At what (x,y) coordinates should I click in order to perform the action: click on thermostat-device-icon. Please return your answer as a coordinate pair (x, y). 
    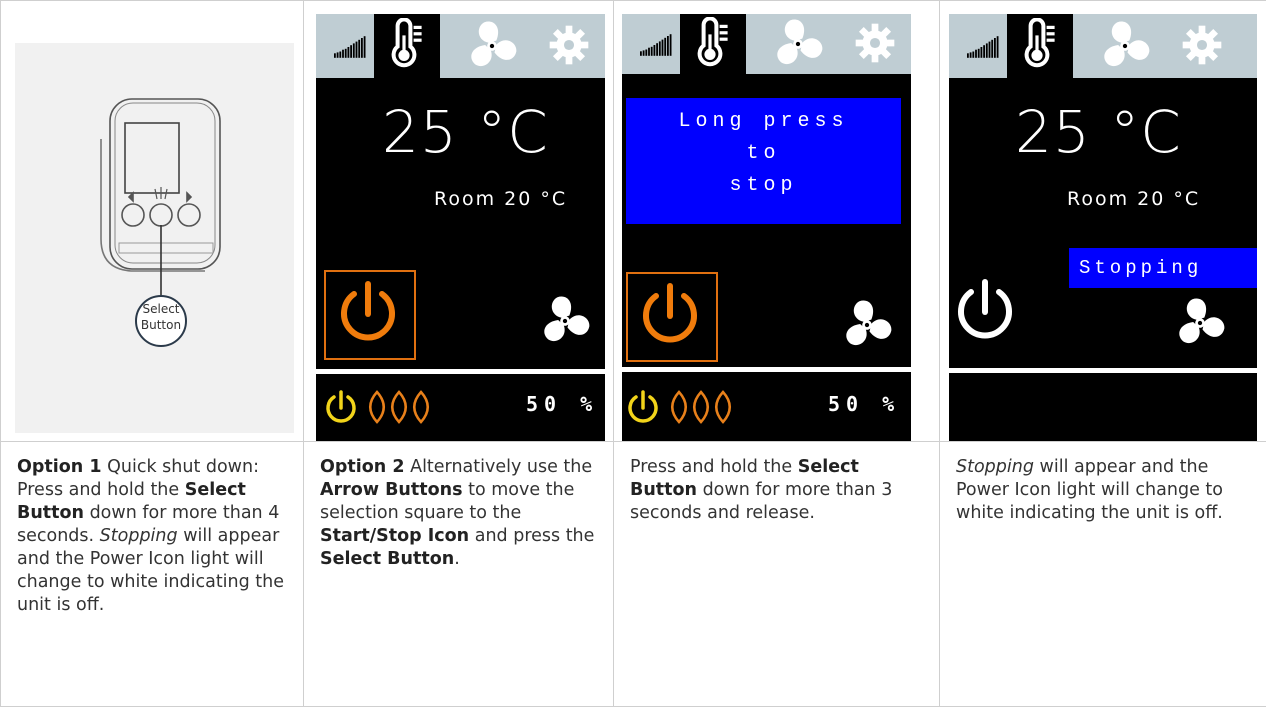
    Looking at the image, I should click on (154, 238).